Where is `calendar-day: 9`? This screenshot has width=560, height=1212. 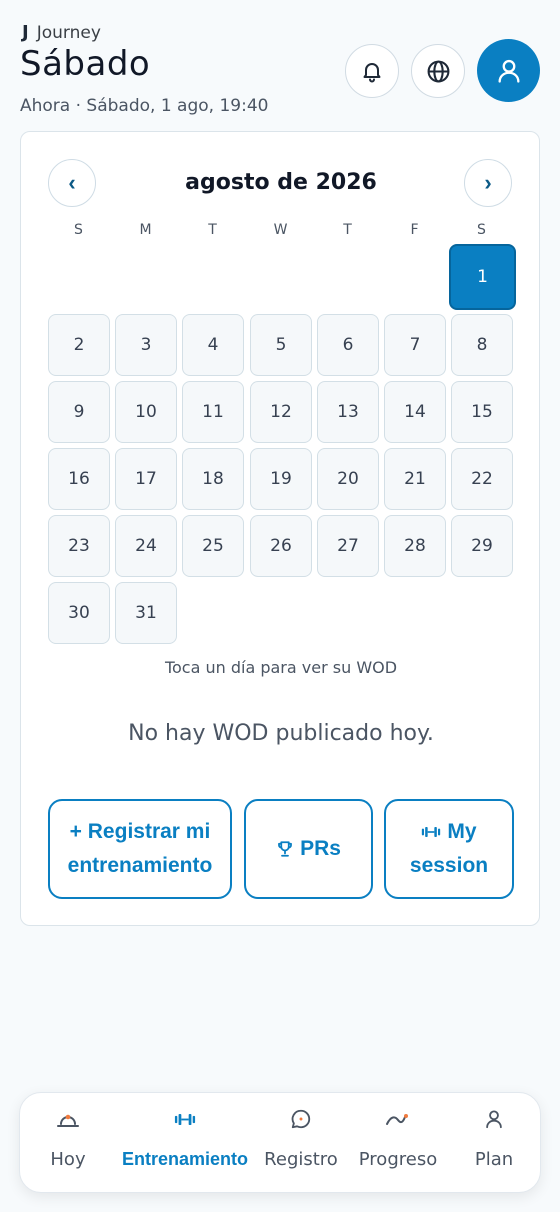
calendar-day: 9 is located at coordinates (79, 412).